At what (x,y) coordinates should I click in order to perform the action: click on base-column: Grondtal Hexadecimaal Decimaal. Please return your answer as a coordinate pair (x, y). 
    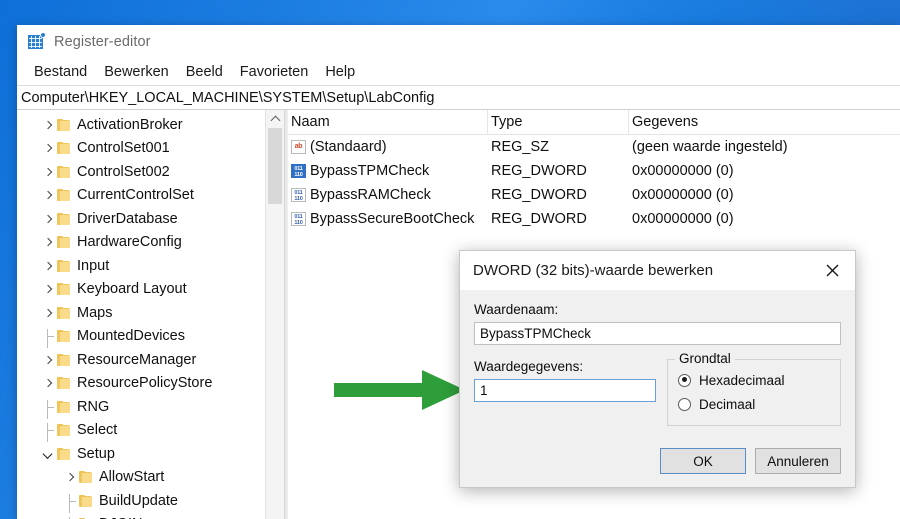
    Looking at the image, I should click on (748, 388).